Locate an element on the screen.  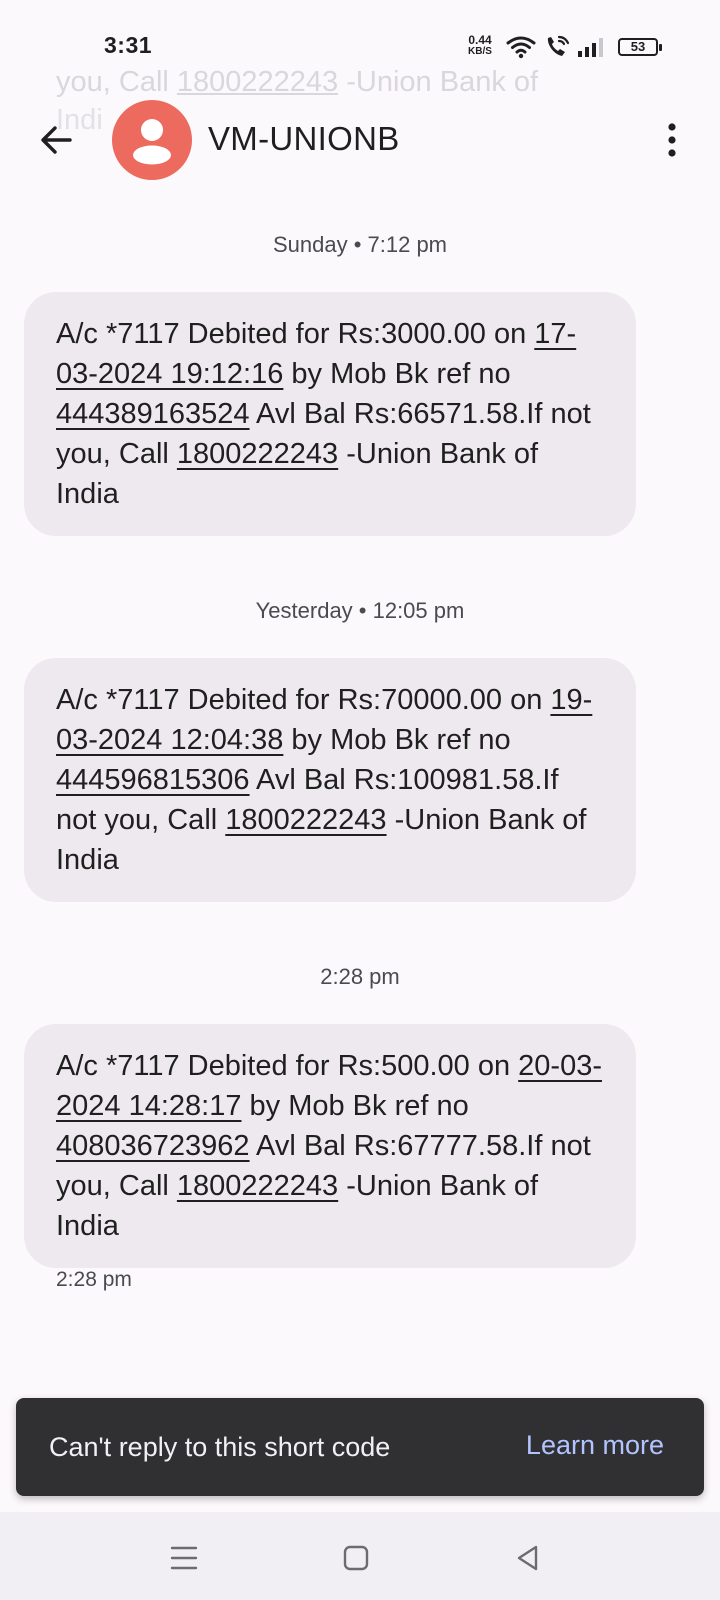
reference-number-link: 408036723962 is located at coordinates (153, 1146).